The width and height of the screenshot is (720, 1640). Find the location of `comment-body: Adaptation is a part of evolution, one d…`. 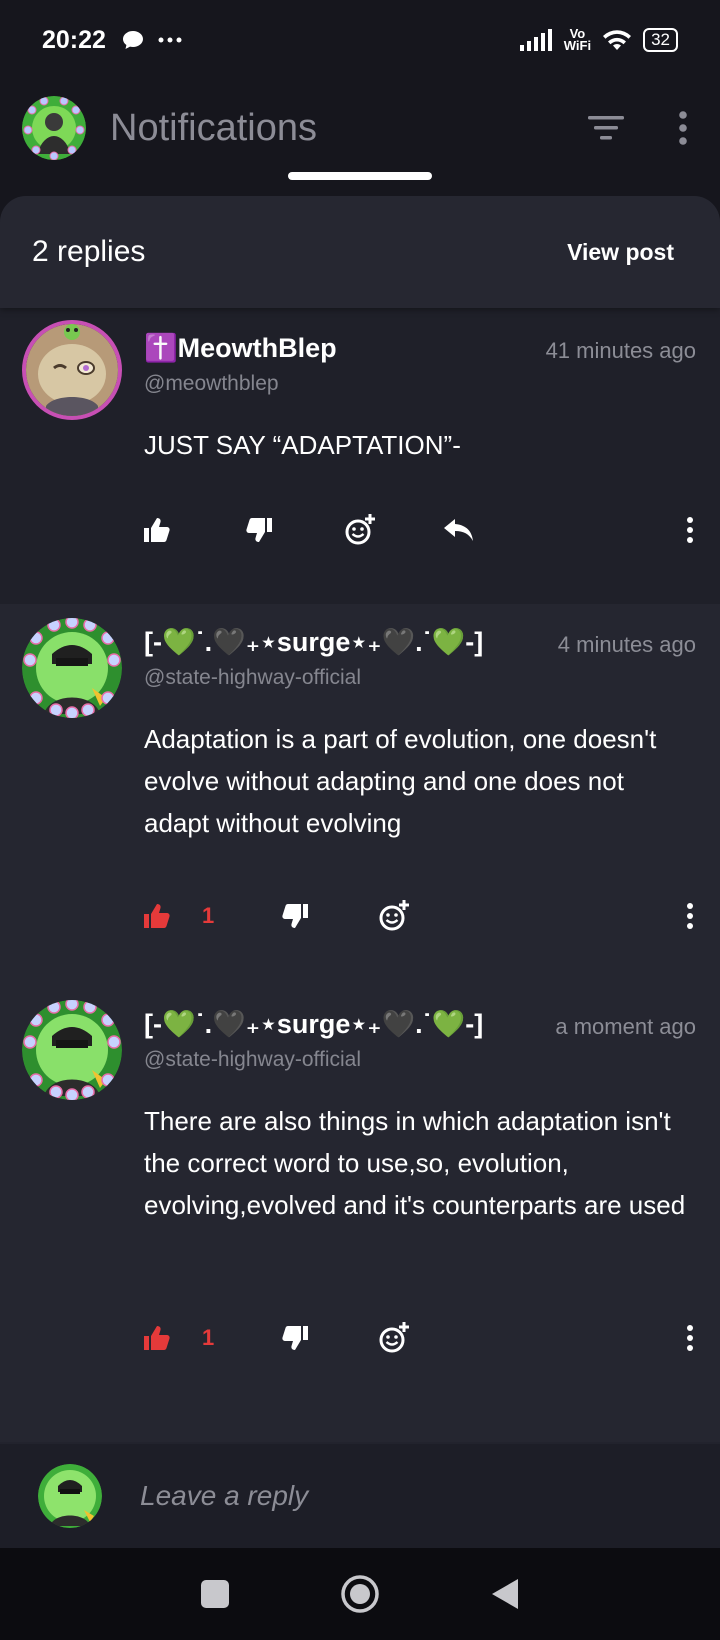

comment-body: Adaptation is a part of evolution, one d… is located at coordinates (400, 781).